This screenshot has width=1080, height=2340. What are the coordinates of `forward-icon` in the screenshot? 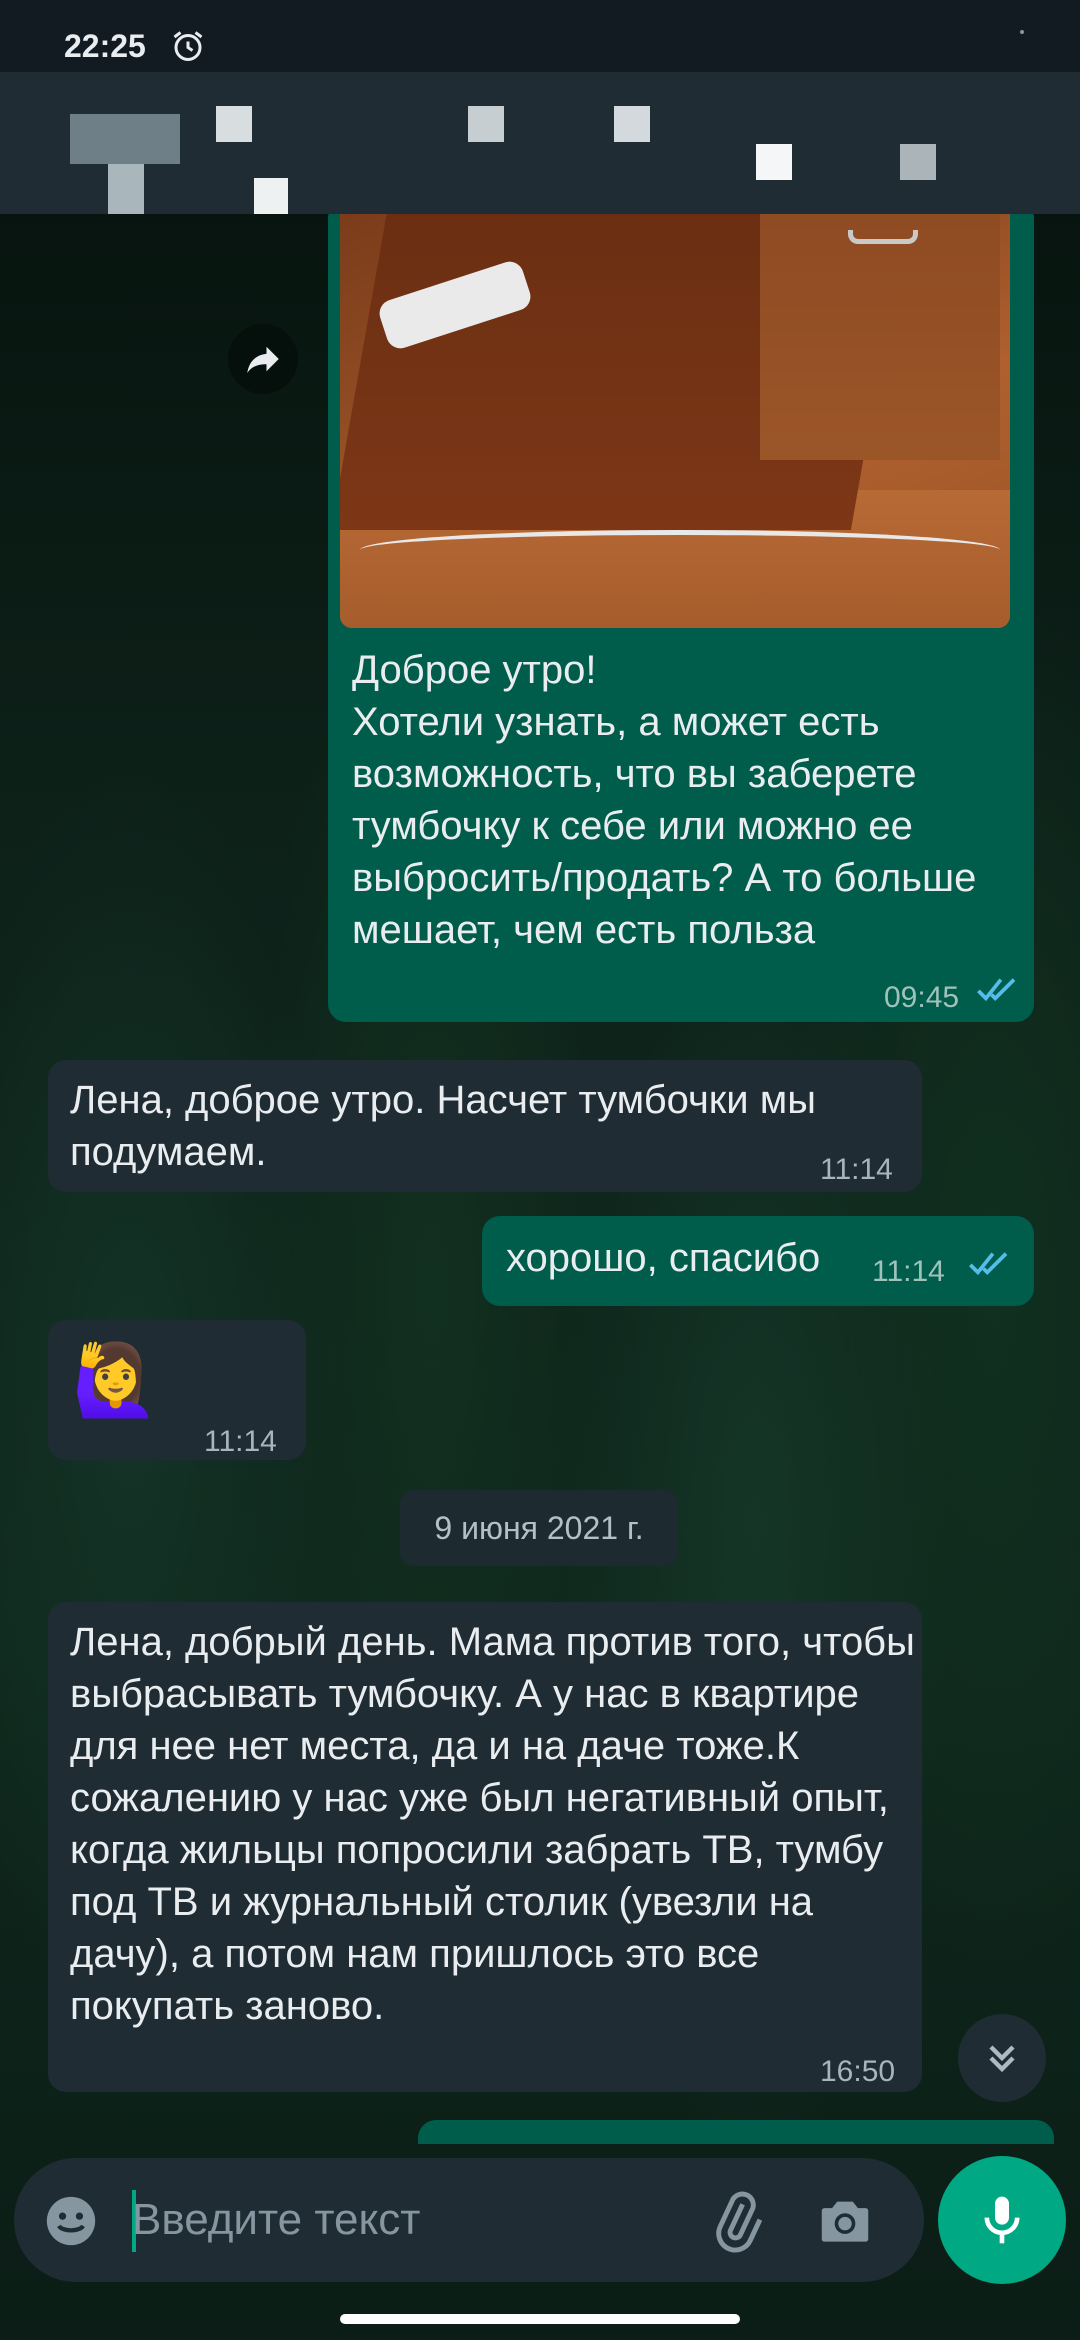 It's located at (263, 359).